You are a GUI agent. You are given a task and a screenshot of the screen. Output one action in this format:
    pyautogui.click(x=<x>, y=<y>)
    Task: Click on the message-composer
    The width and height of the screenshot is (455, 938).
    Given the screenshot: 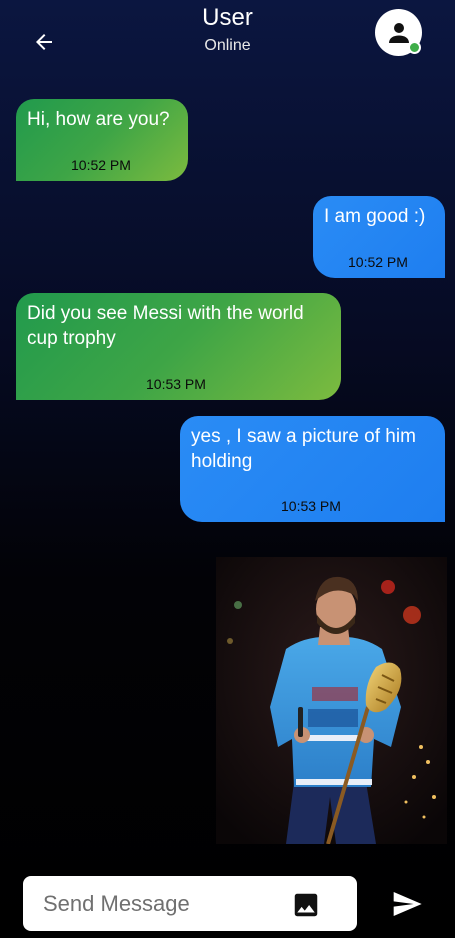 What is the action you would take?
    pyautogui.click(x=190, y=903)
    